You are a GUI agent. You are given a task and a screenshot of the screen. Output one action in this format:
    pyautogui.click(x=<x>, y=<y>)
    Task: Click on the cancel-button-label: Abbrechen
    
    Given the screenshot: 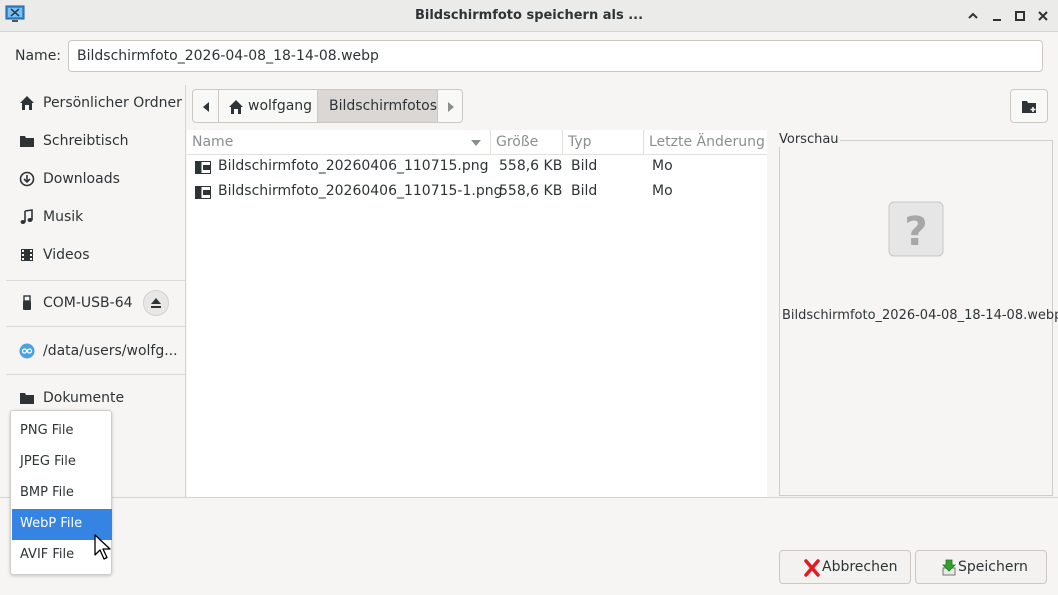 What is the action you would take?
    pyautogui.click(x=860, y=567)
    